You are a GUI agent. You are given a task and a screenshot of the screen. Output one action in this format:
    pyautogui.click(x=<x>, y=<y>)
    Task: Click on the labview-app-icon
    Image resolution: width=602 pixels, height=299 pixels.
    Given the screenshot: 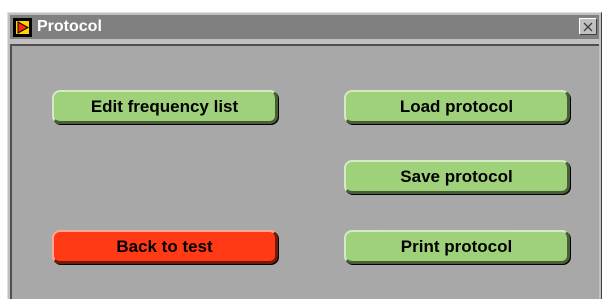 What is the action you would take?
    pyautogui.click(x=22, y=27)
    